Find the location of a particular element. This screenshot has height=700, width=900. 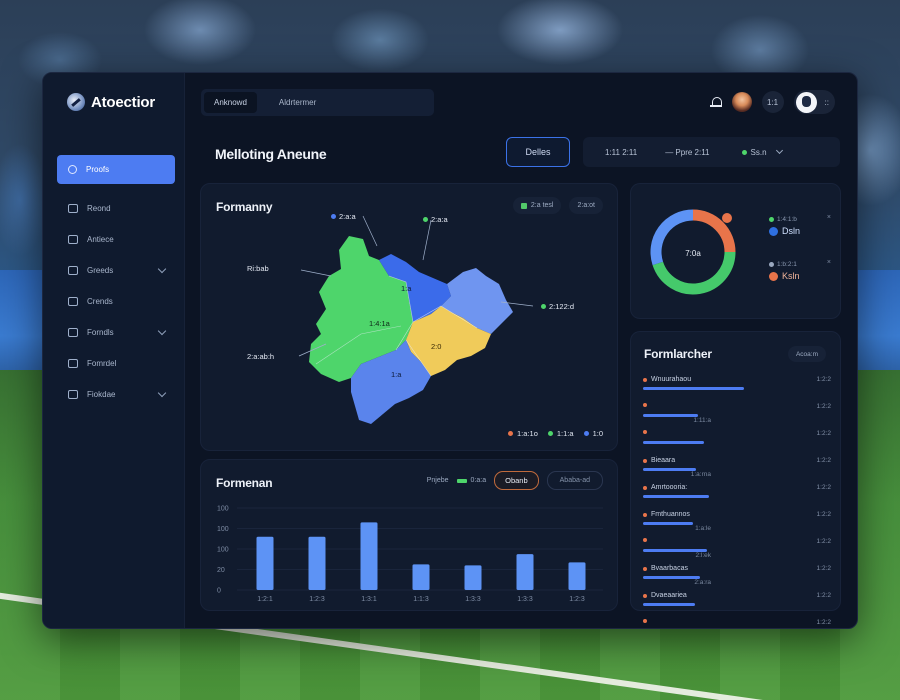

map-label-7: 1:a is located at coordinates (406, 288).